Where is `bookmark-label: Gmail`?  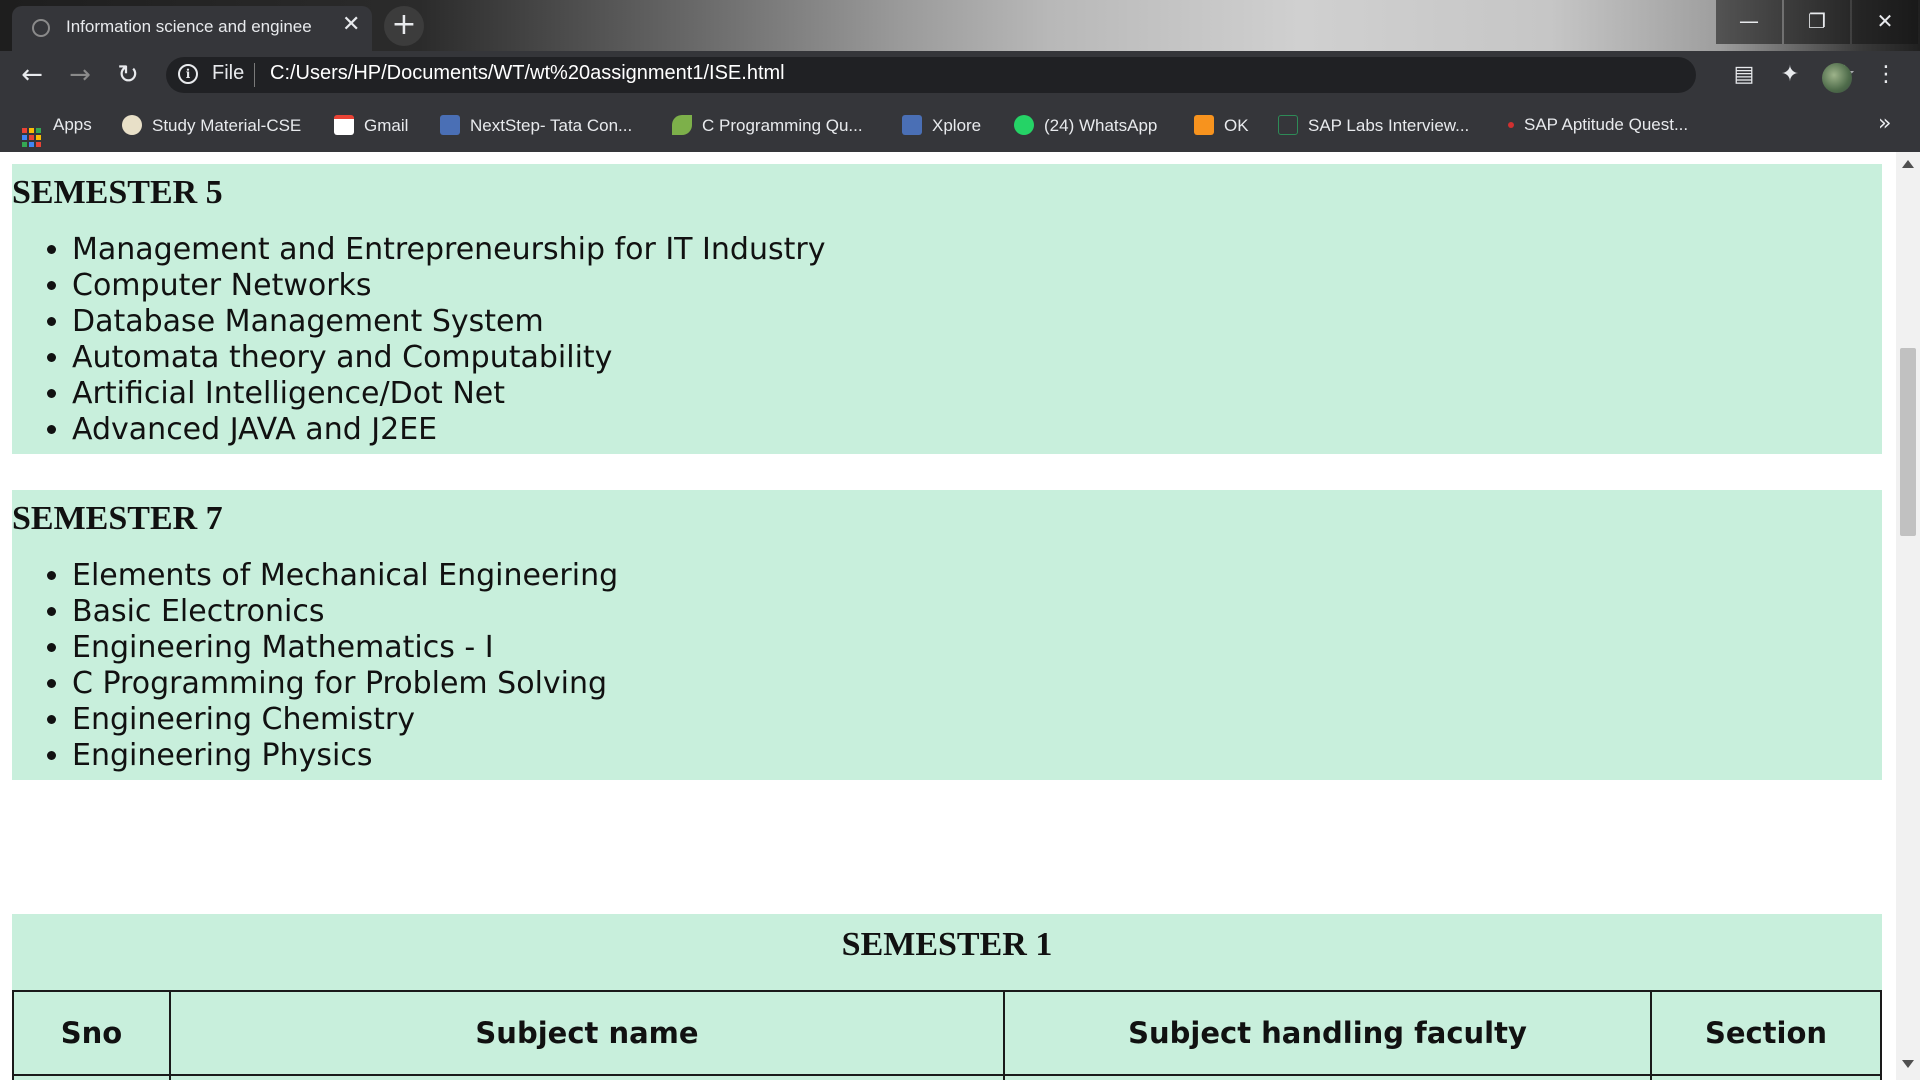
bookmark-label: Gmail is located at coordinates (386, 125).